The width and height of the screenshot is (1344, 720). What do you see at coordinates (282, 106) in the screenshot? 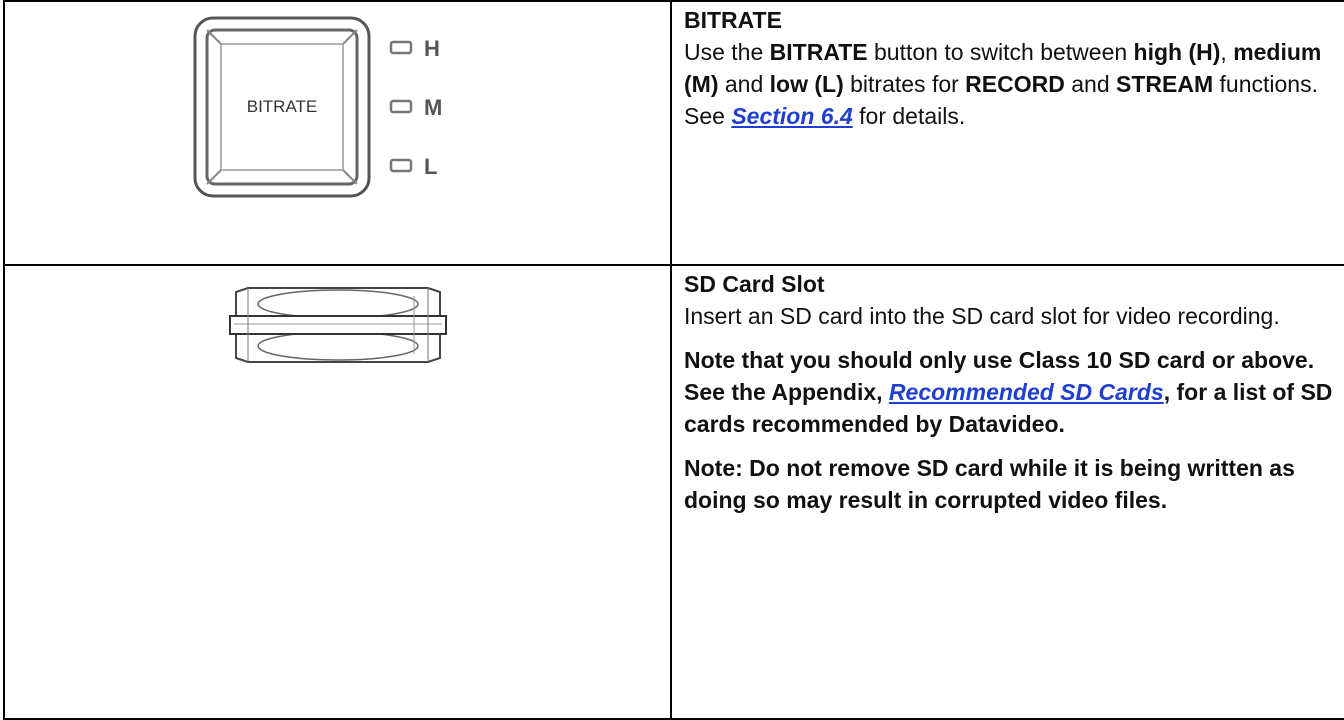
I see `bitrate-button-label: BITRATE` at bounding box center [282, 106].